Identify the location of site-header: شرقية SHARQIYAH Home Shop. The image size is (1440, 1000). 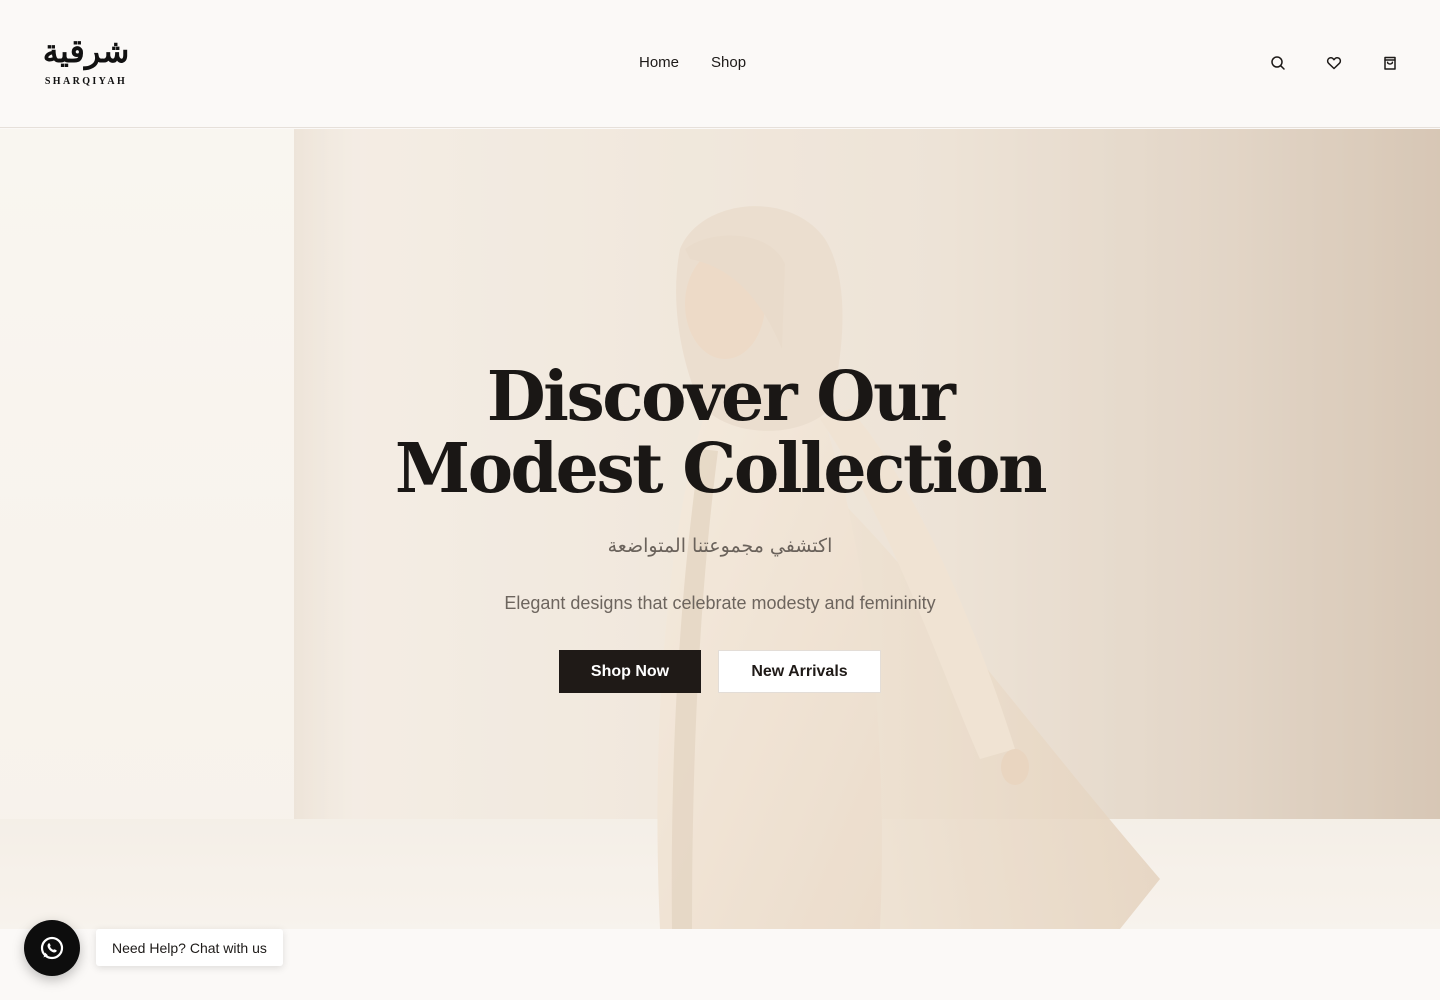
(720, 64).